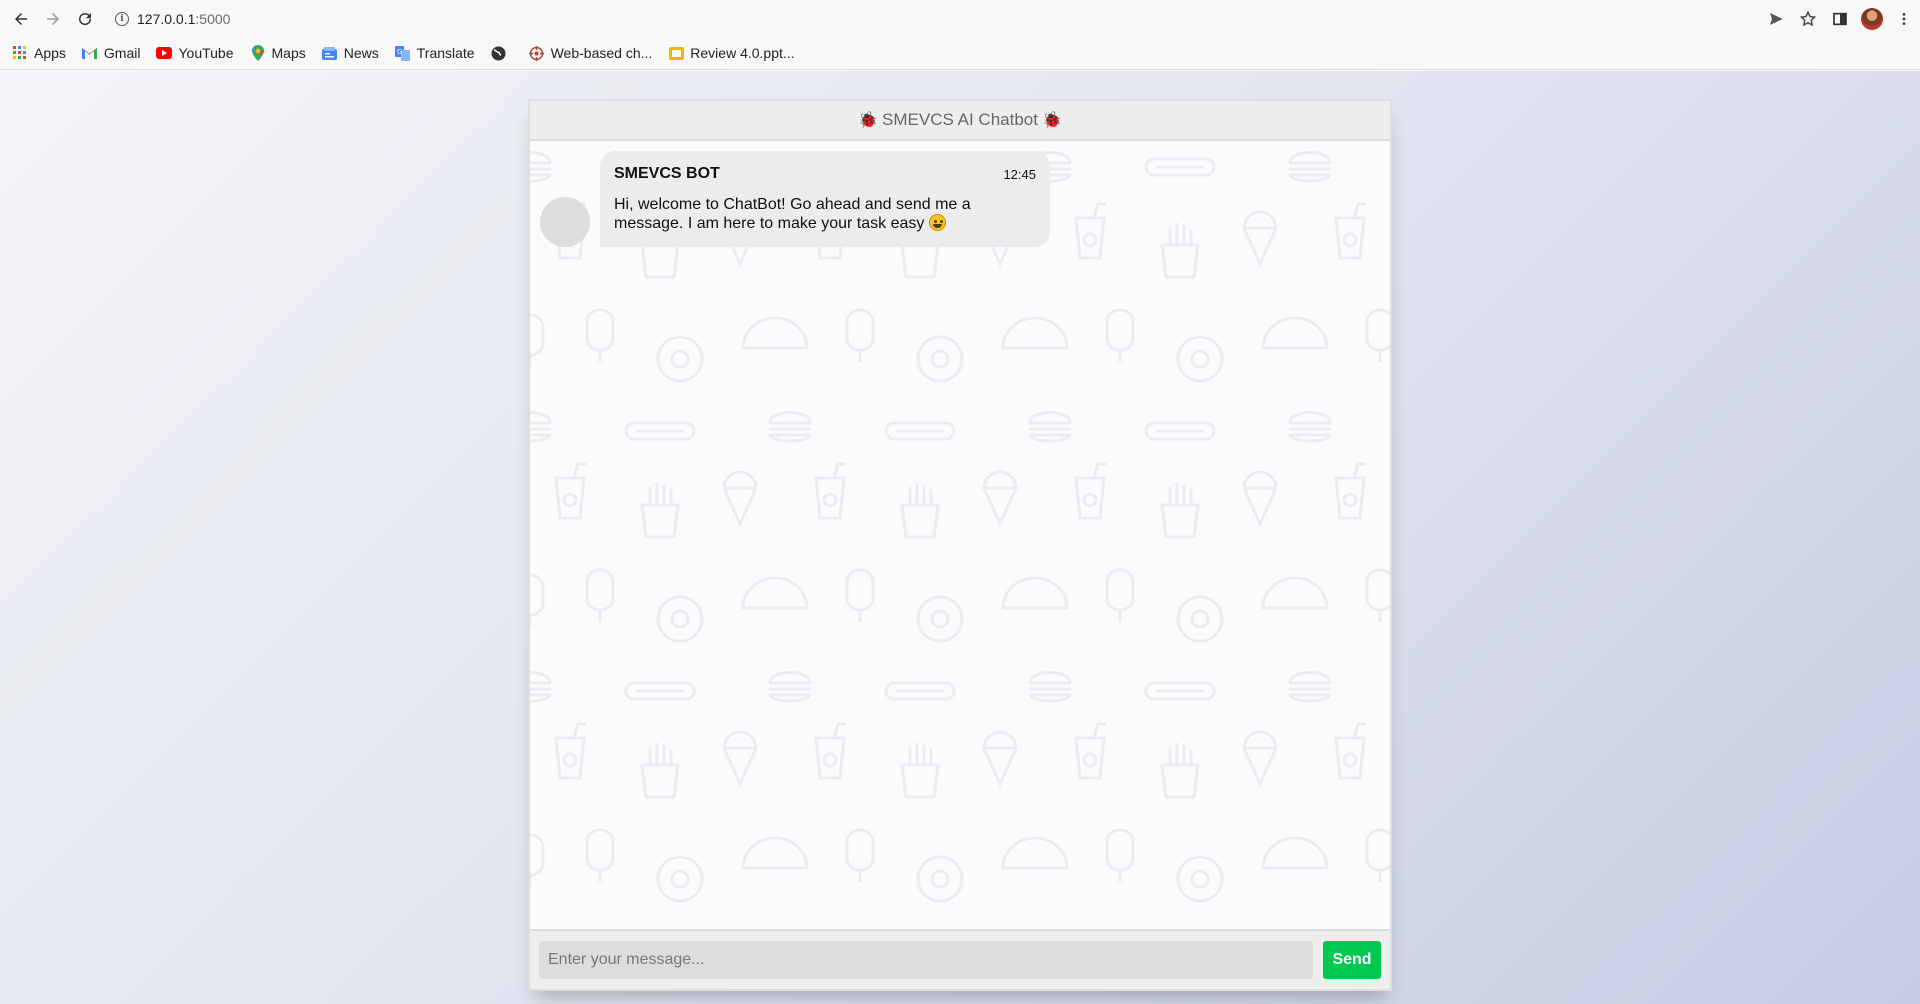 The width and height of the screenshot is (1920, 1004). I want to click on bot-avatar, so click(565, 222).